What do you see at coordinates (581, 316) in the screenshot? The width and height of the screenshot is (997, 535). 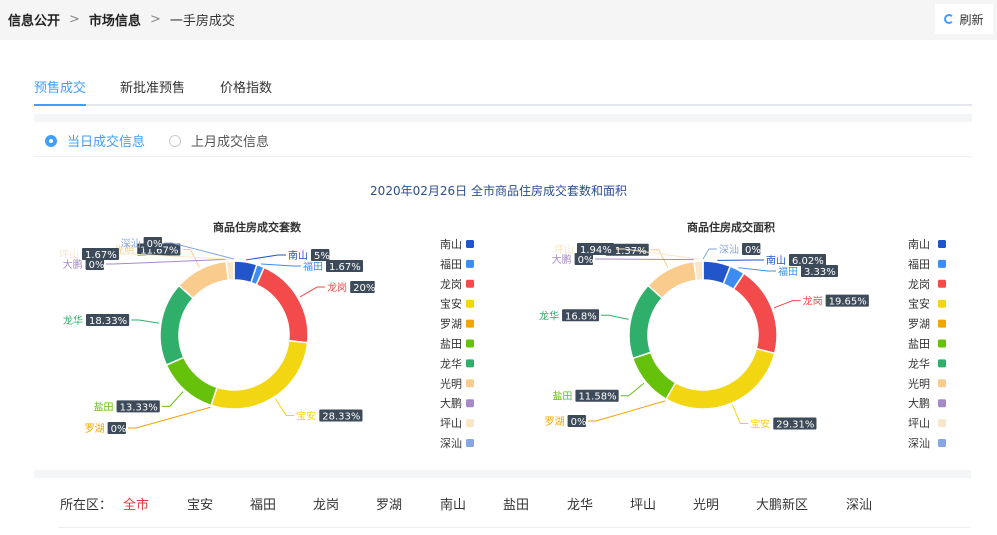 I see `area-label-value-longhua: 16.8%` at bounding box center [581, 316].